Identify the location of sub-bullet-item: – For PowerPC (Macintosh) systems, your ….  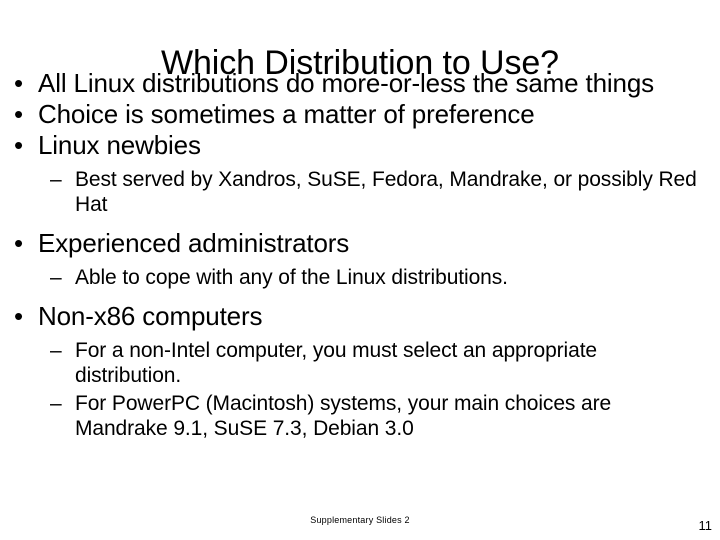
(351, 416).